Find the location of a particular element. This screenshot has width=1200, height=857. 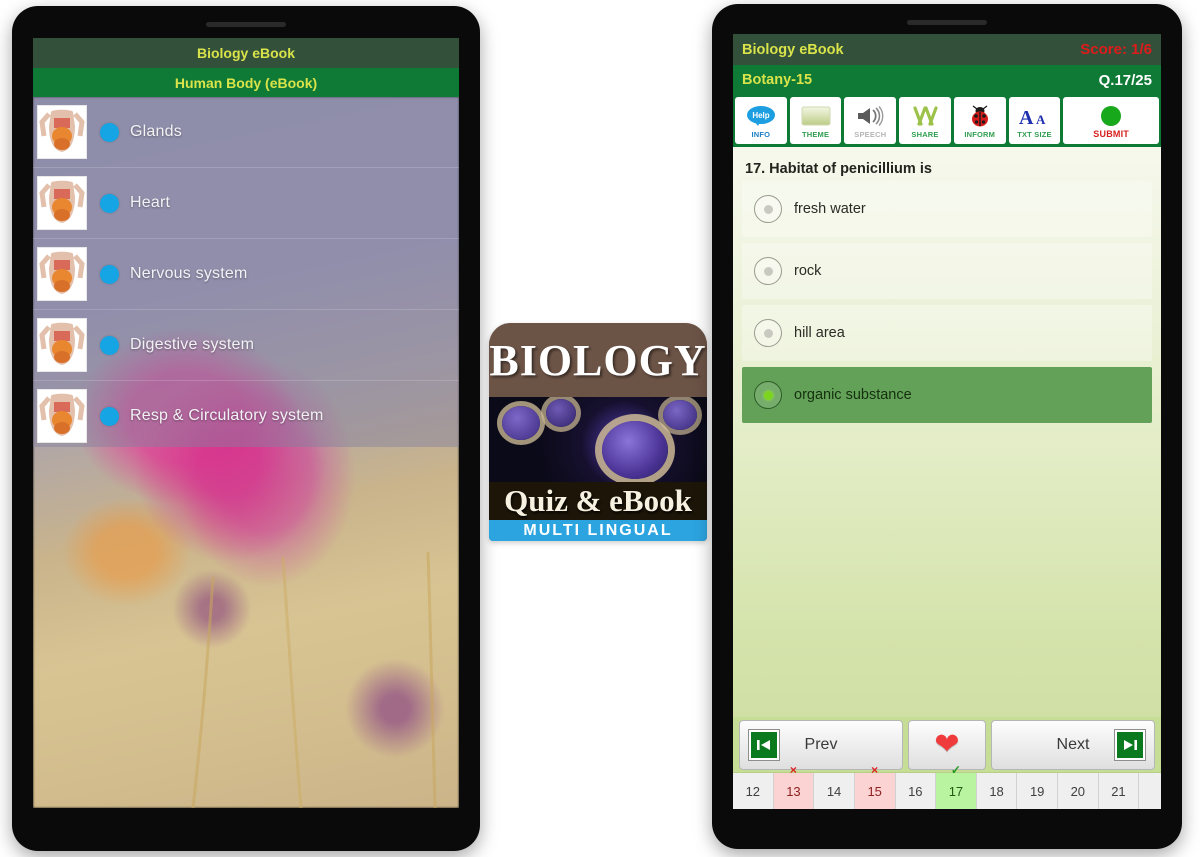

answer-option-label: organic substance is located at coordinates (853, 395).